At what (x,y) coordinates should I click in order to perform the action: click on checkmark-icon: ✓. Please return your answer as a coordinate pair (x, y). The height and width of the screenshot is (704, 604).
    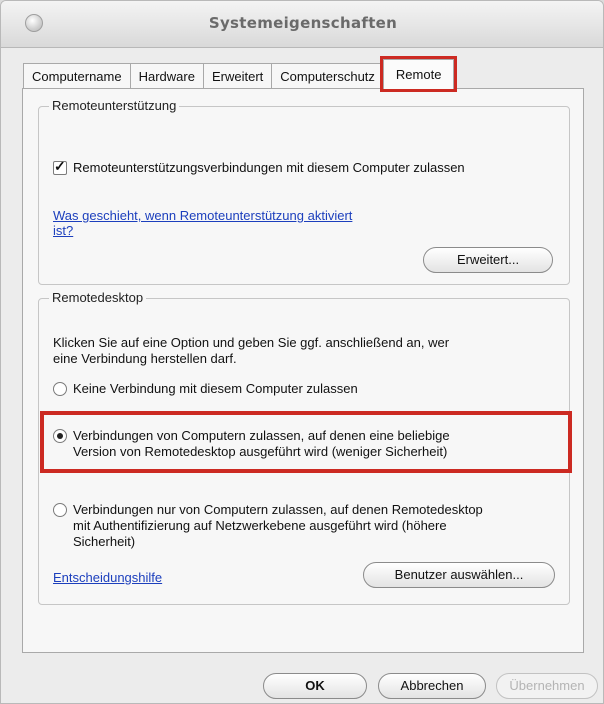
    Looking at the image, I should click on (60, 165).